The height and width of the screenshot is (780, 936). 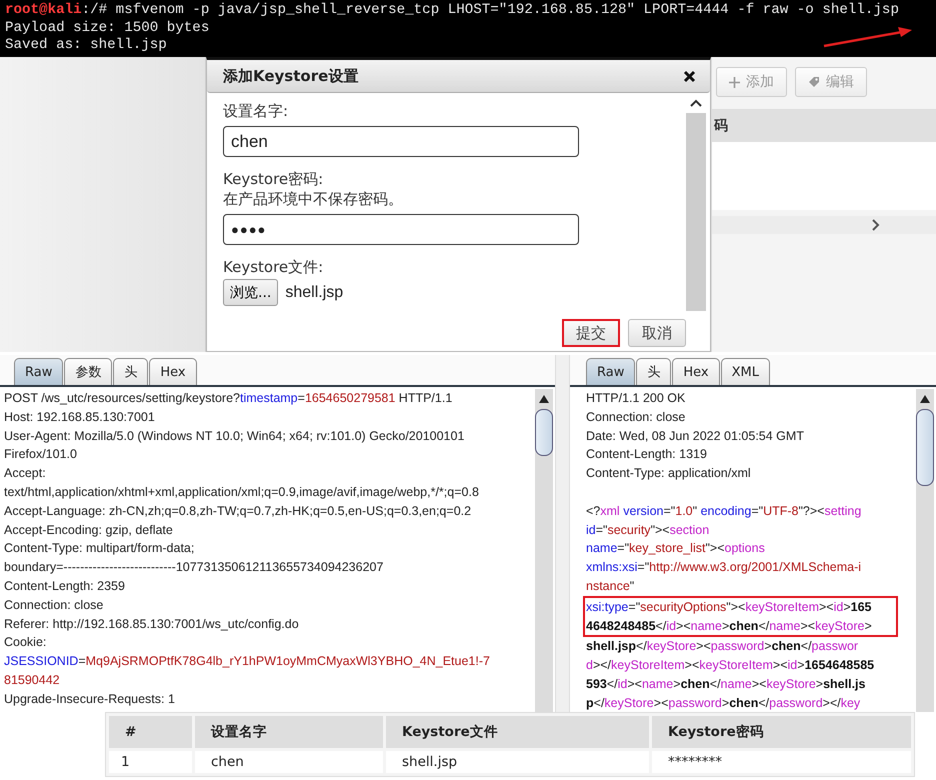 I want to click on terminal-line: Saved as: shell.jsp, so click(x=86, y=45).